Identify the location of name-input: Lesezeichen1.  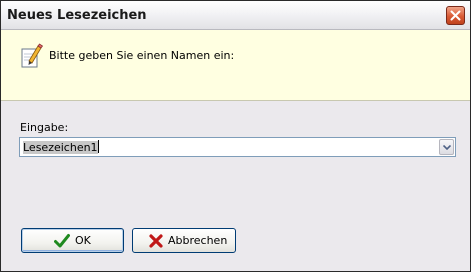
(61, 147).